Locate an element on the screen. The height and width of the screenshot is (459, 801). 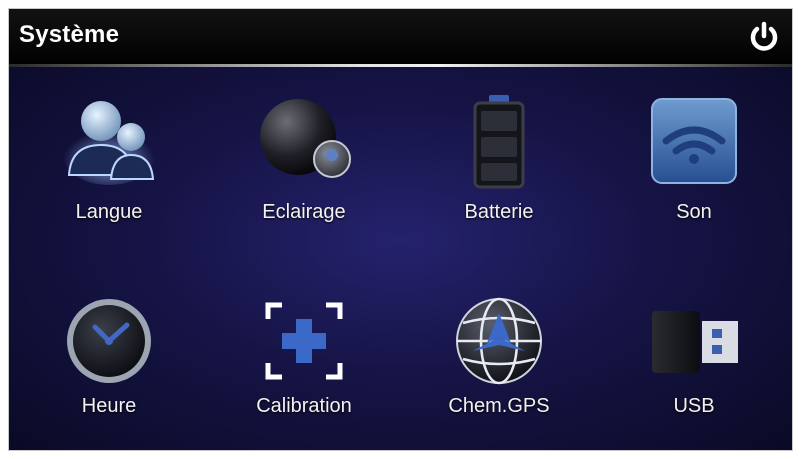
tile-son: Son is located at coordinates (694, 179).